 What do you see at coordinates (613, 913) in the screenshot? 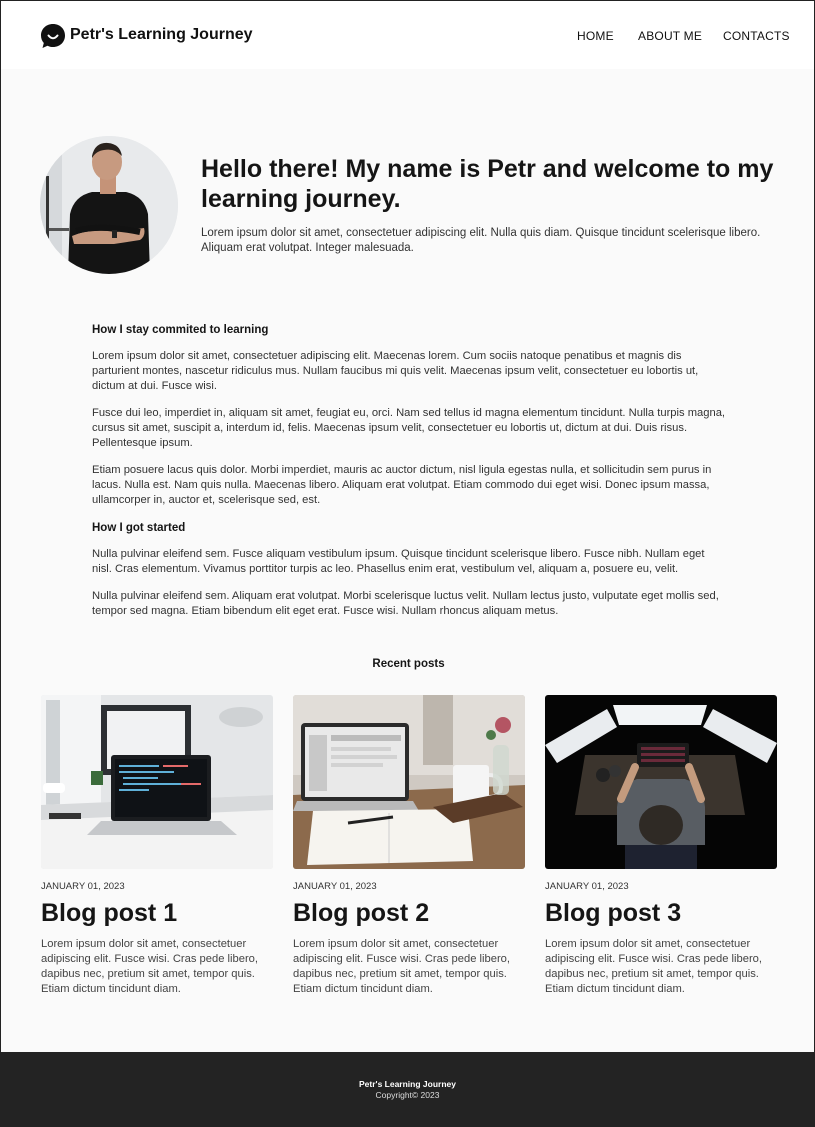
I see `post-title: Blog post 3` at bounding box center [613, 913].